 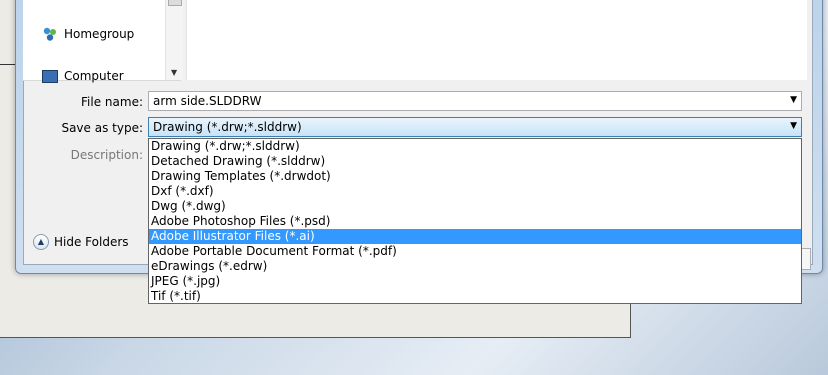 I want to click on dropdown-option: Dwg (*.dwg), so click(x=475, y=206).